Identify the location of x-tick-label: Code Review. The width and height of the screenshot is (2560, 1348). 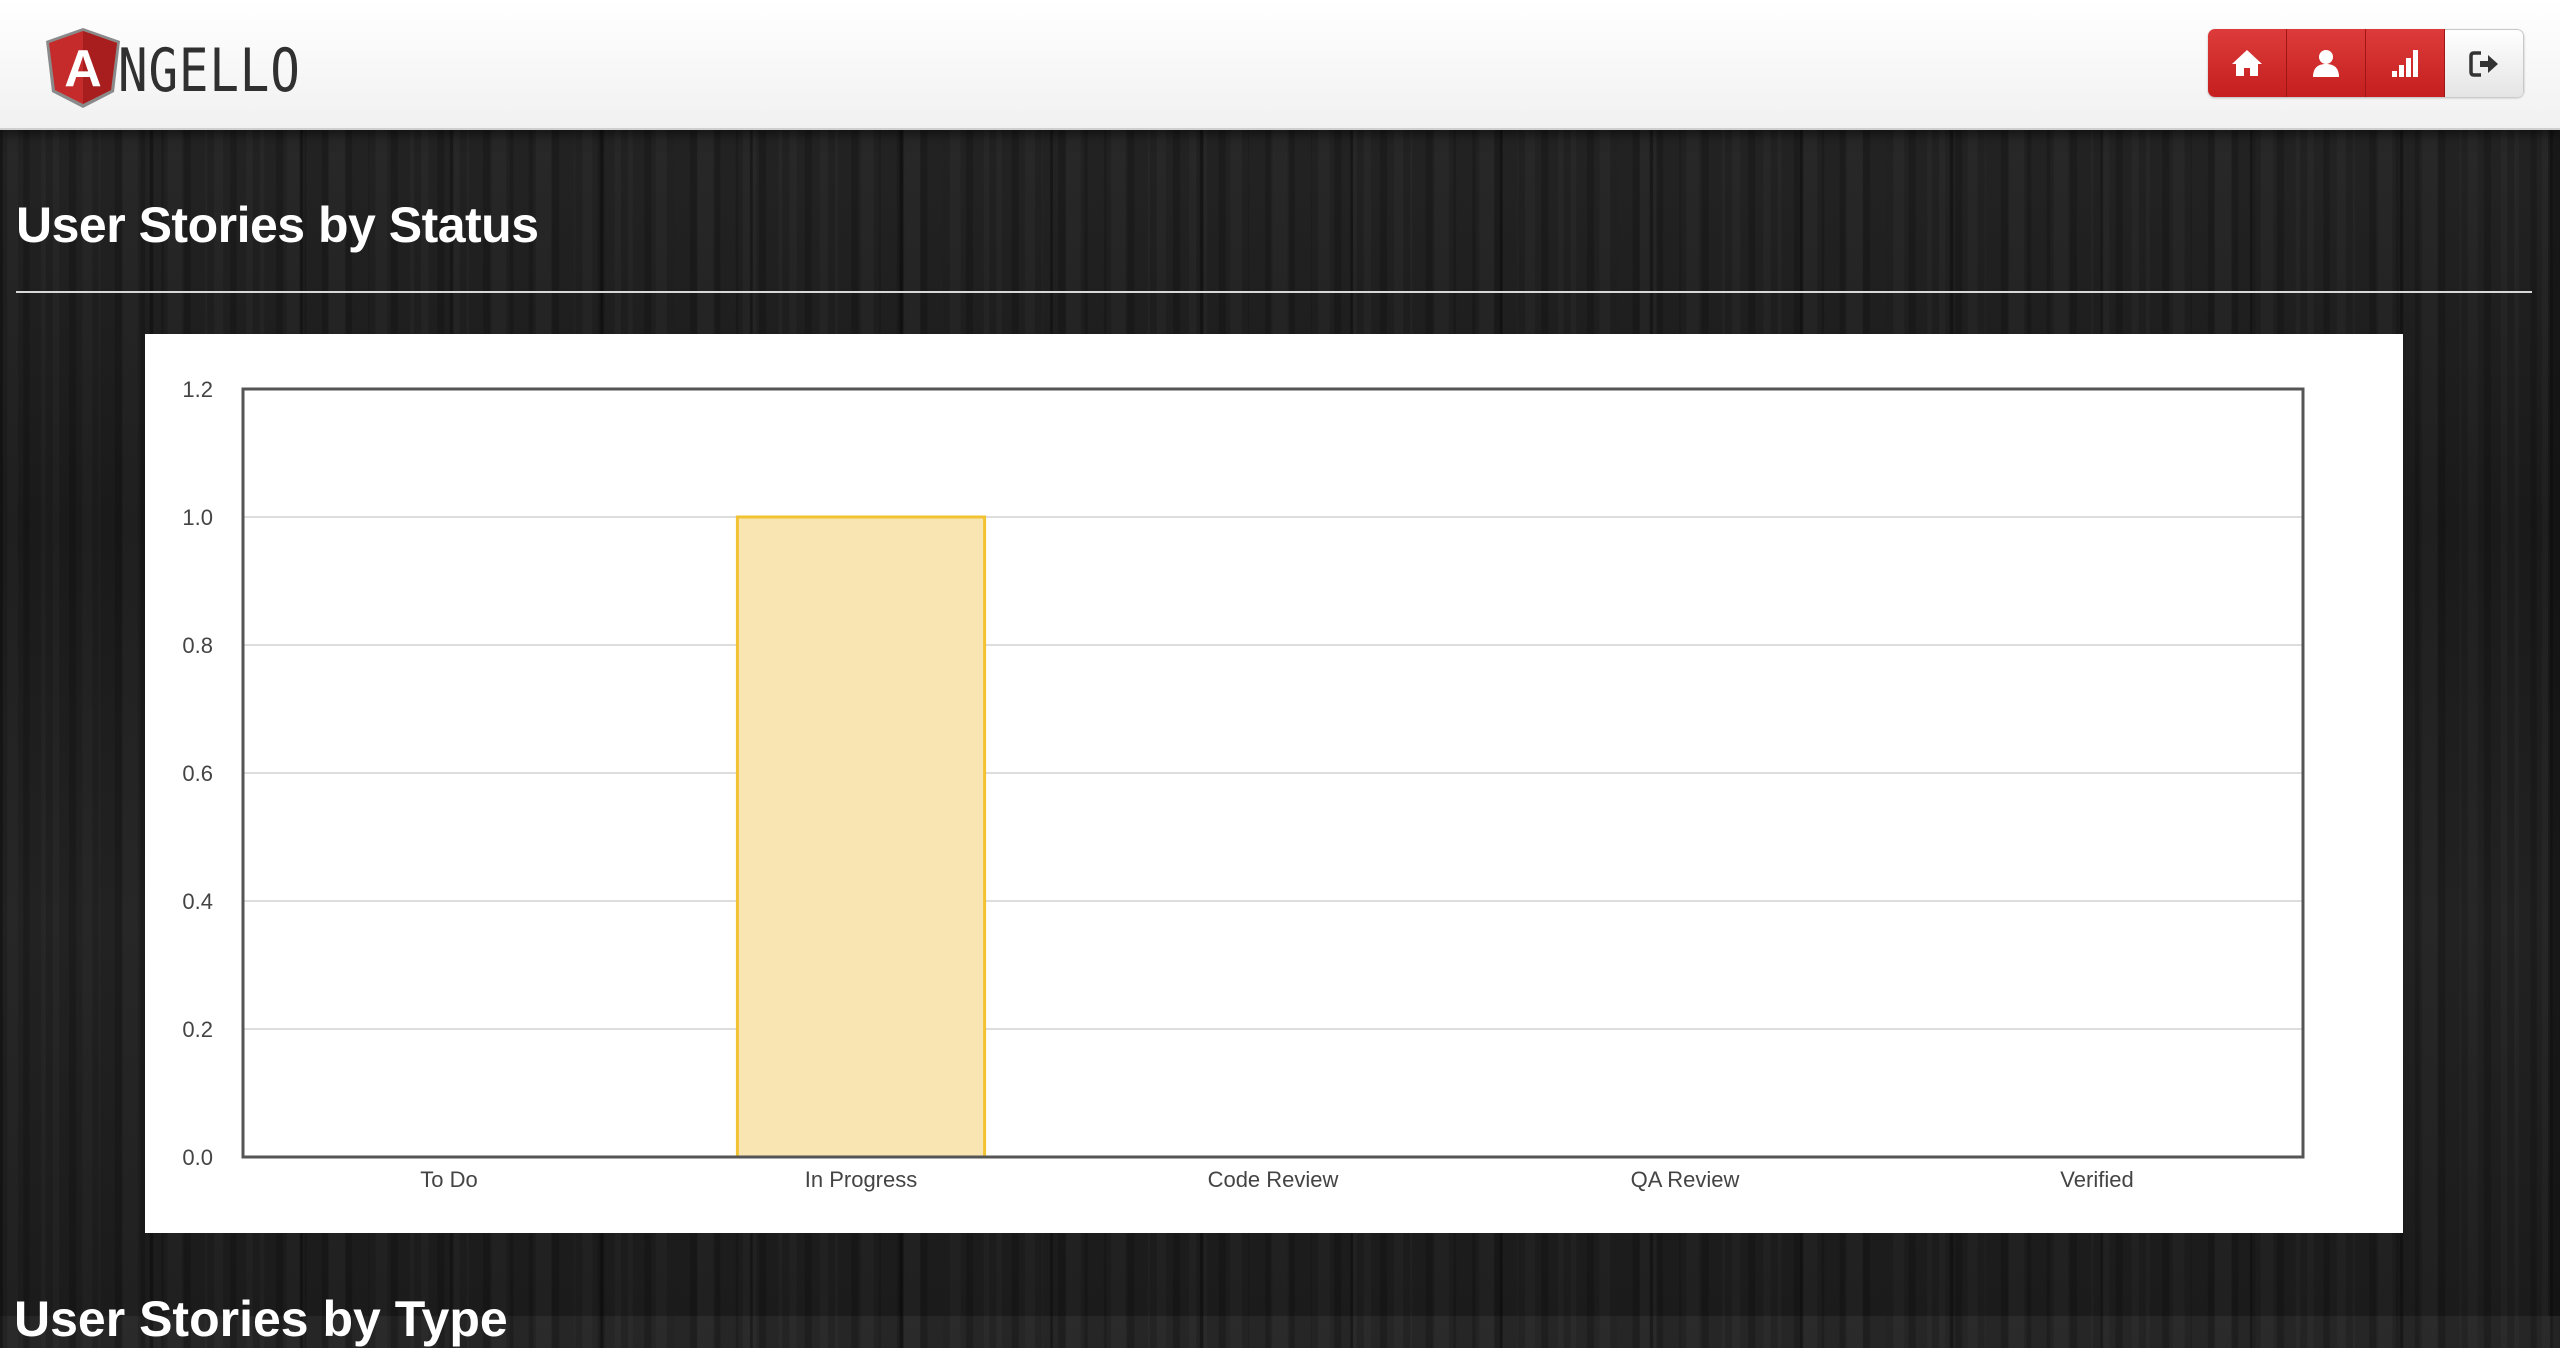
(1273, 1179).